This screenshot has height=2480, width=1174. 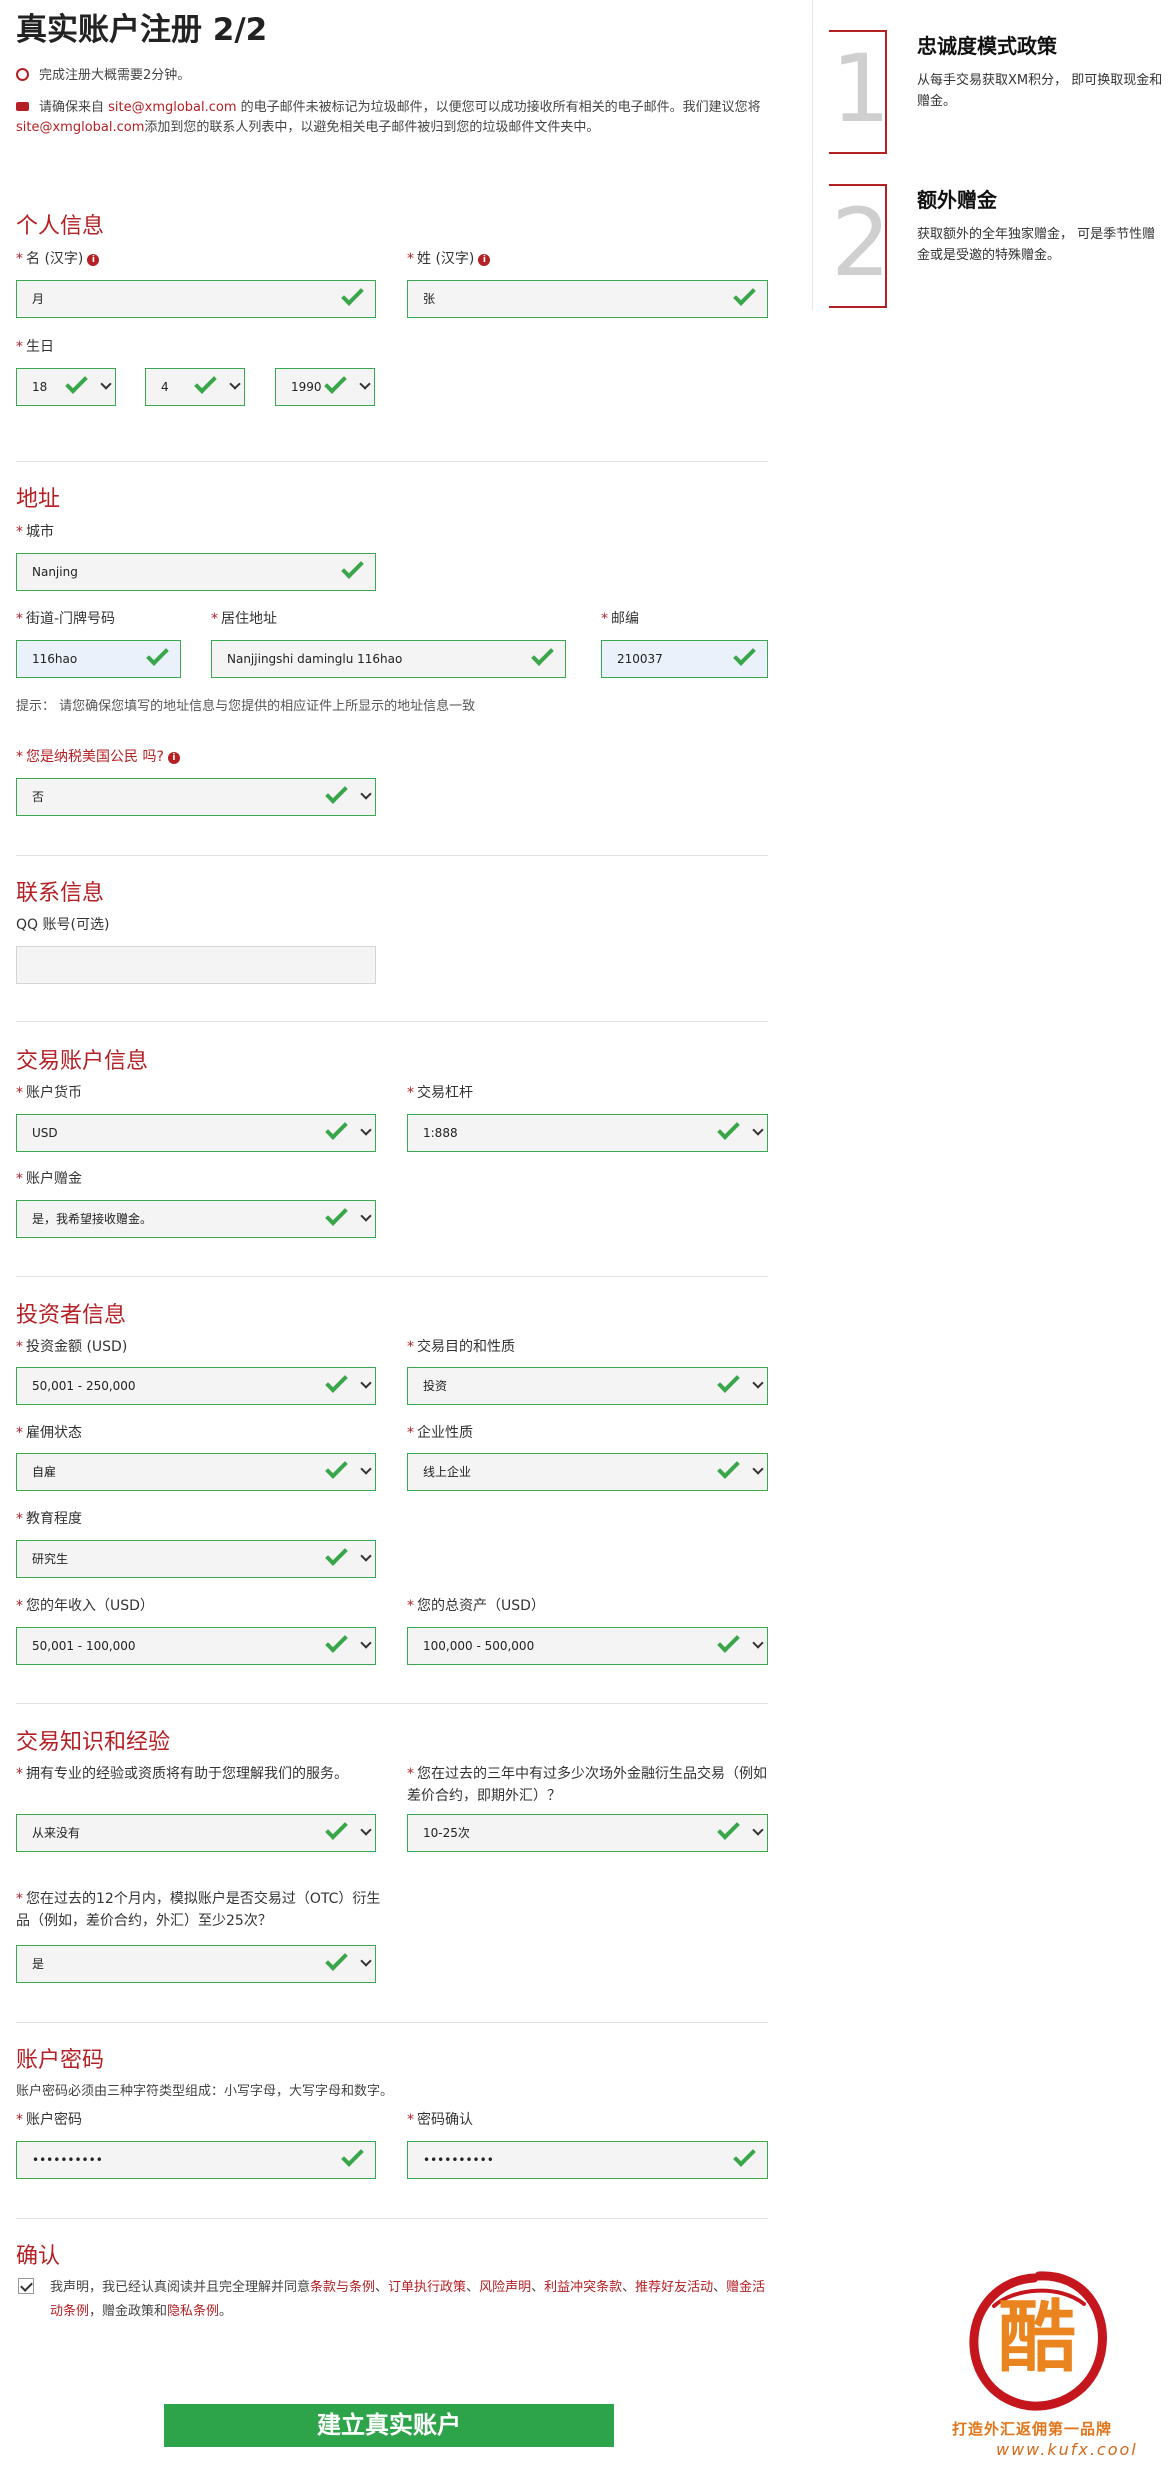 I want to click on experience-question-label: * 拥有专业的经验或资质将有助于您理解我们的服务。, so click(x=182, y=1774).